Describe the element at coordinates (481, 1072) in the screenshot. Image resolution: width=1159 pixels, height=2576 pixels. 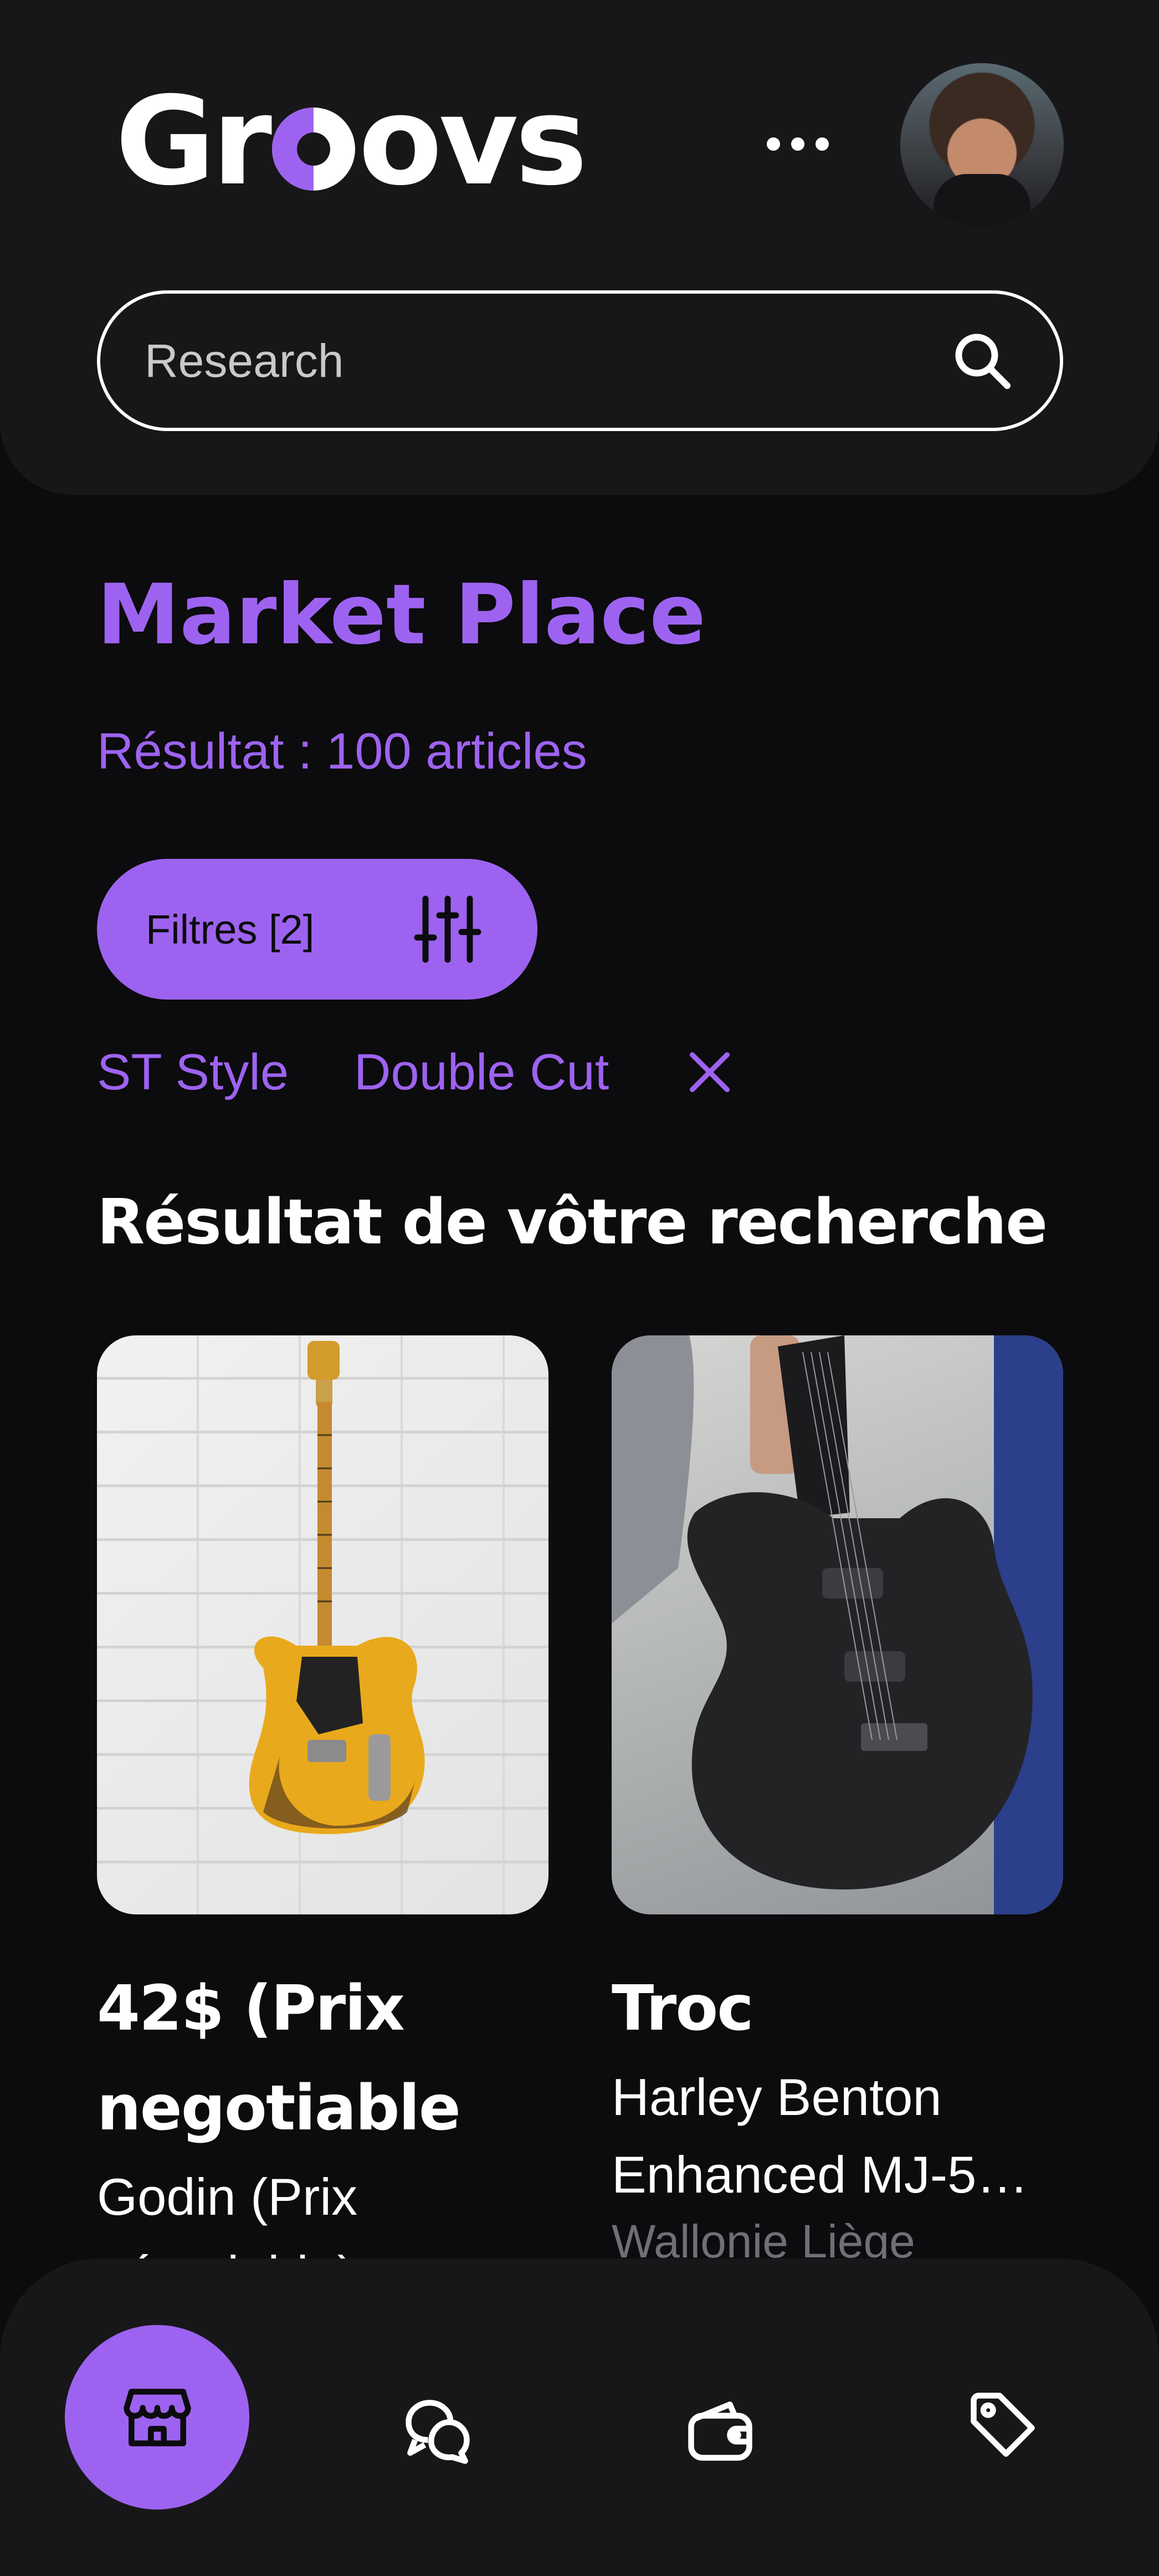
I see `filter-tag-double-cut: Double Cut` at that location.